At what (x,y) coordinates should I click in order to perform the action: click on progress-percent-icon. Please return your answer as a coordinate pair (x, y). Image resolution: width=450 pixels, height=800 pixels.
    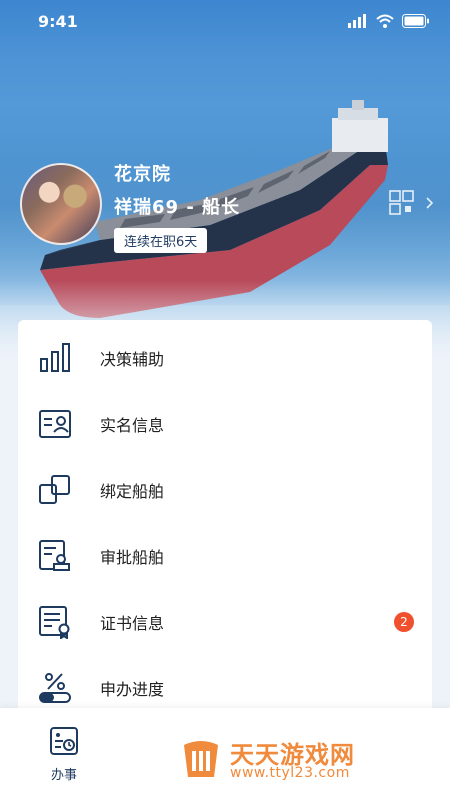
    Looking at the image, I should click on (55, 688).